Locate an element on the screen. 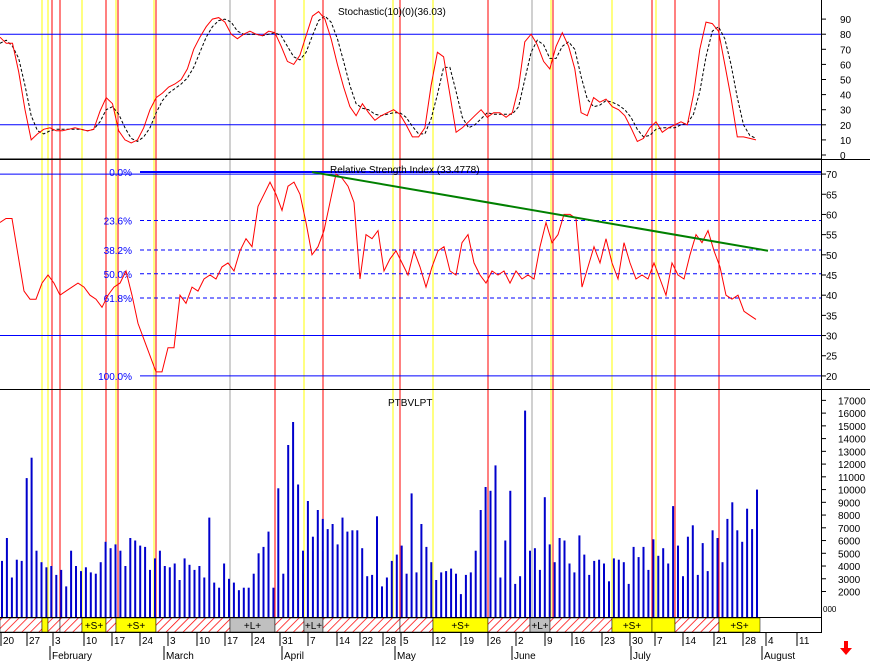 The height and width of the screenshot is (662, 870). signal-band-label: +L+ is located at coordinates (313, 626).